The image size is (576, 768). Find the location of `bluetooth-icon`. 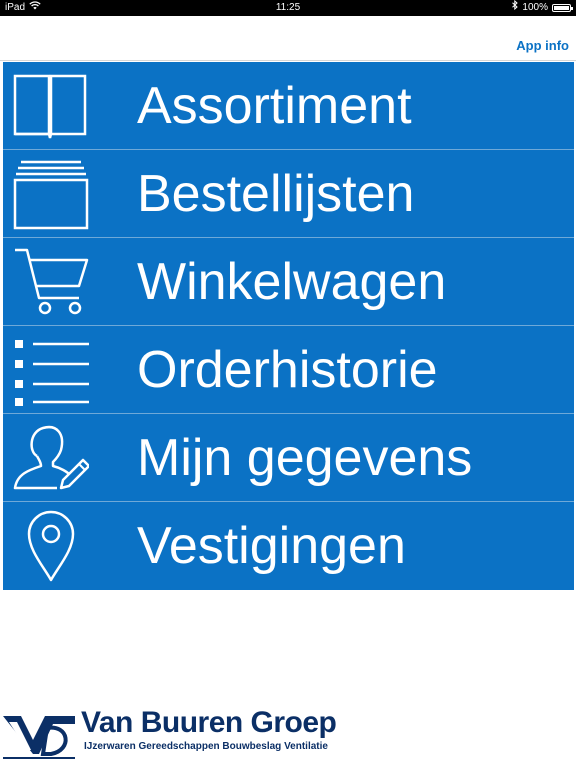

bluetooth-icon is located at coordinates (515, 8).